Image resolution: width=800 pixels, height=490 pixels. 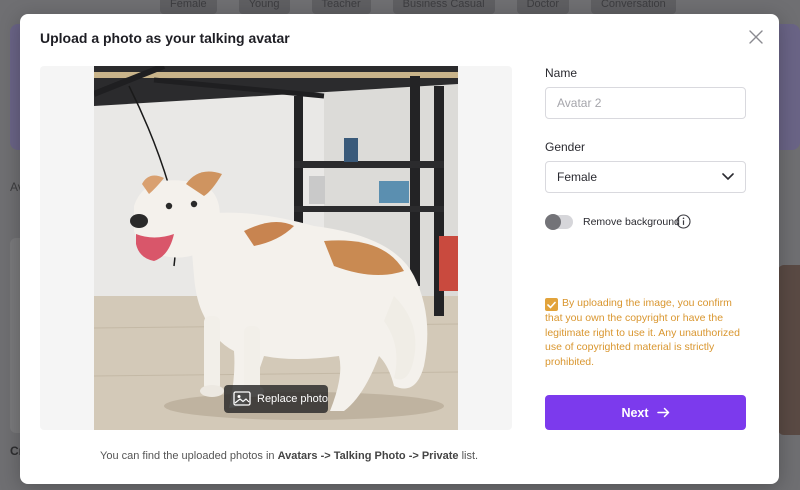 I want to click on gender-select: Female, so click(x=645, y=177).